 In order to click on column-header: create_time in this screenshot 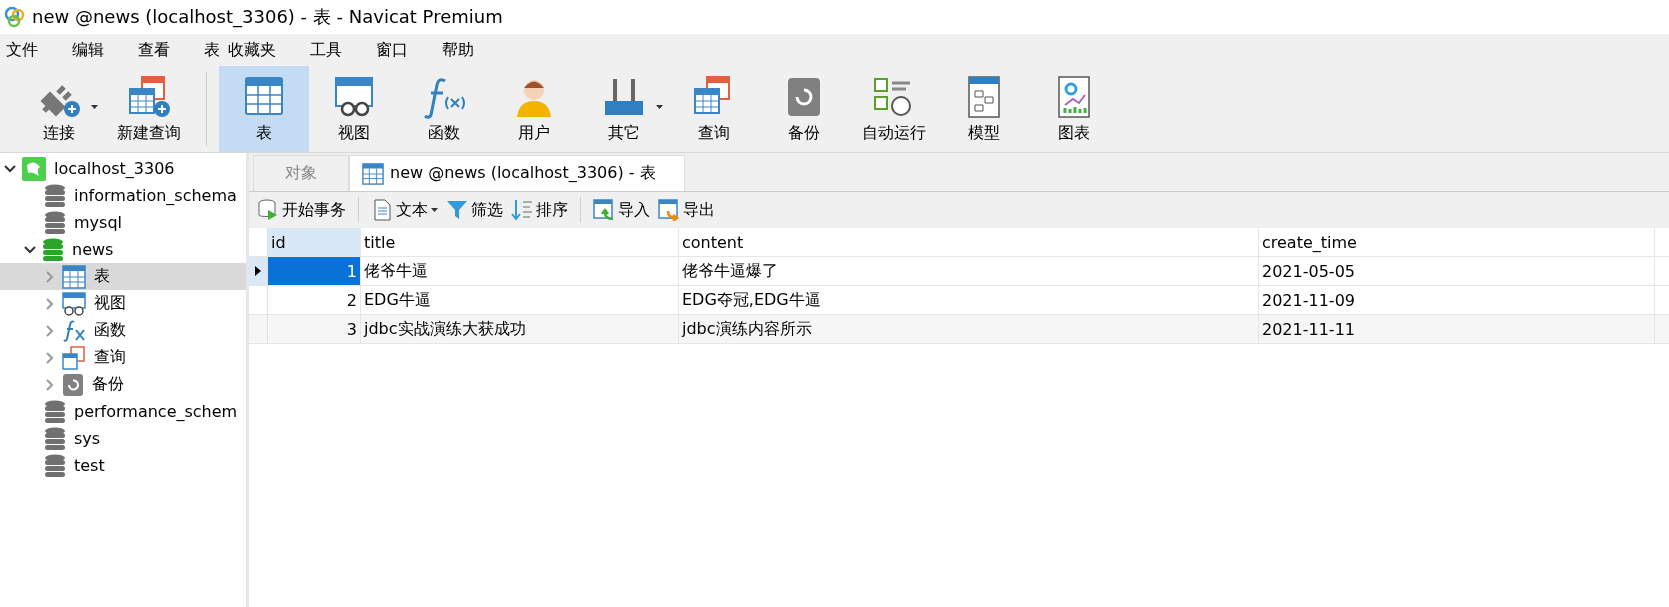, I will do `click(1457, 242)`.